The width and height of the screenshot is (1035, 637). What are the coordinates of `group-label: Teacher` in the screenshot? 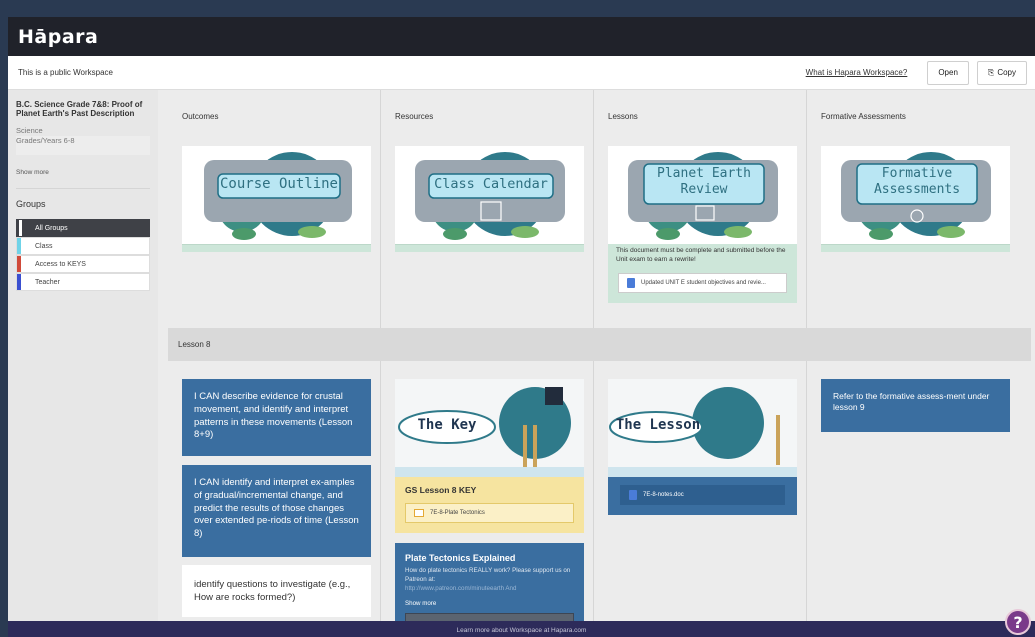 It's located at (47, 282).